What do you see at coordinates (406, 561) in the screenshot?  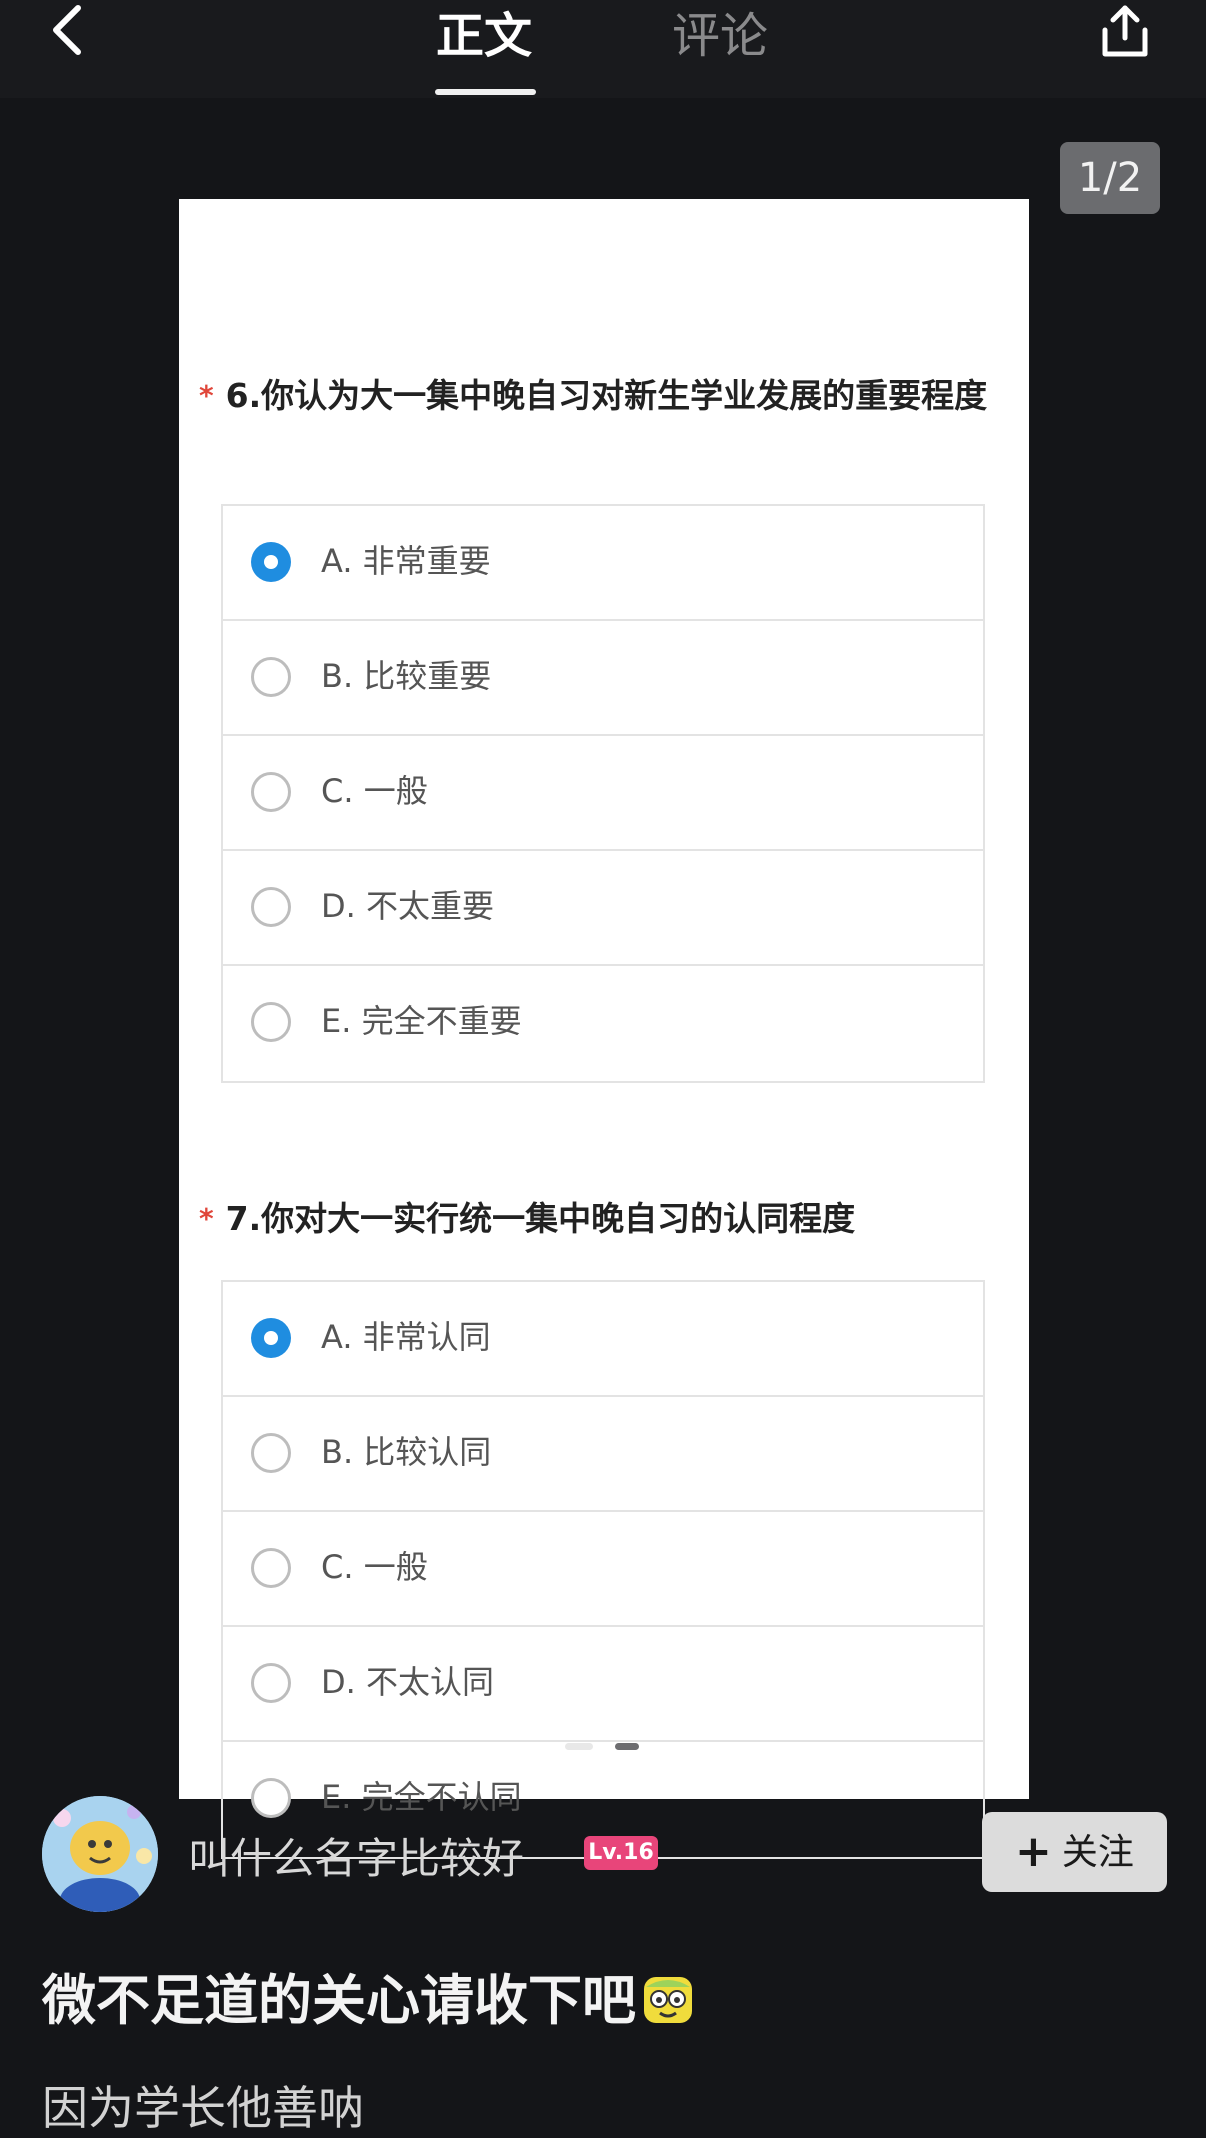 I see `option-label: A. 非常重要` at bounding box center [406, 561].